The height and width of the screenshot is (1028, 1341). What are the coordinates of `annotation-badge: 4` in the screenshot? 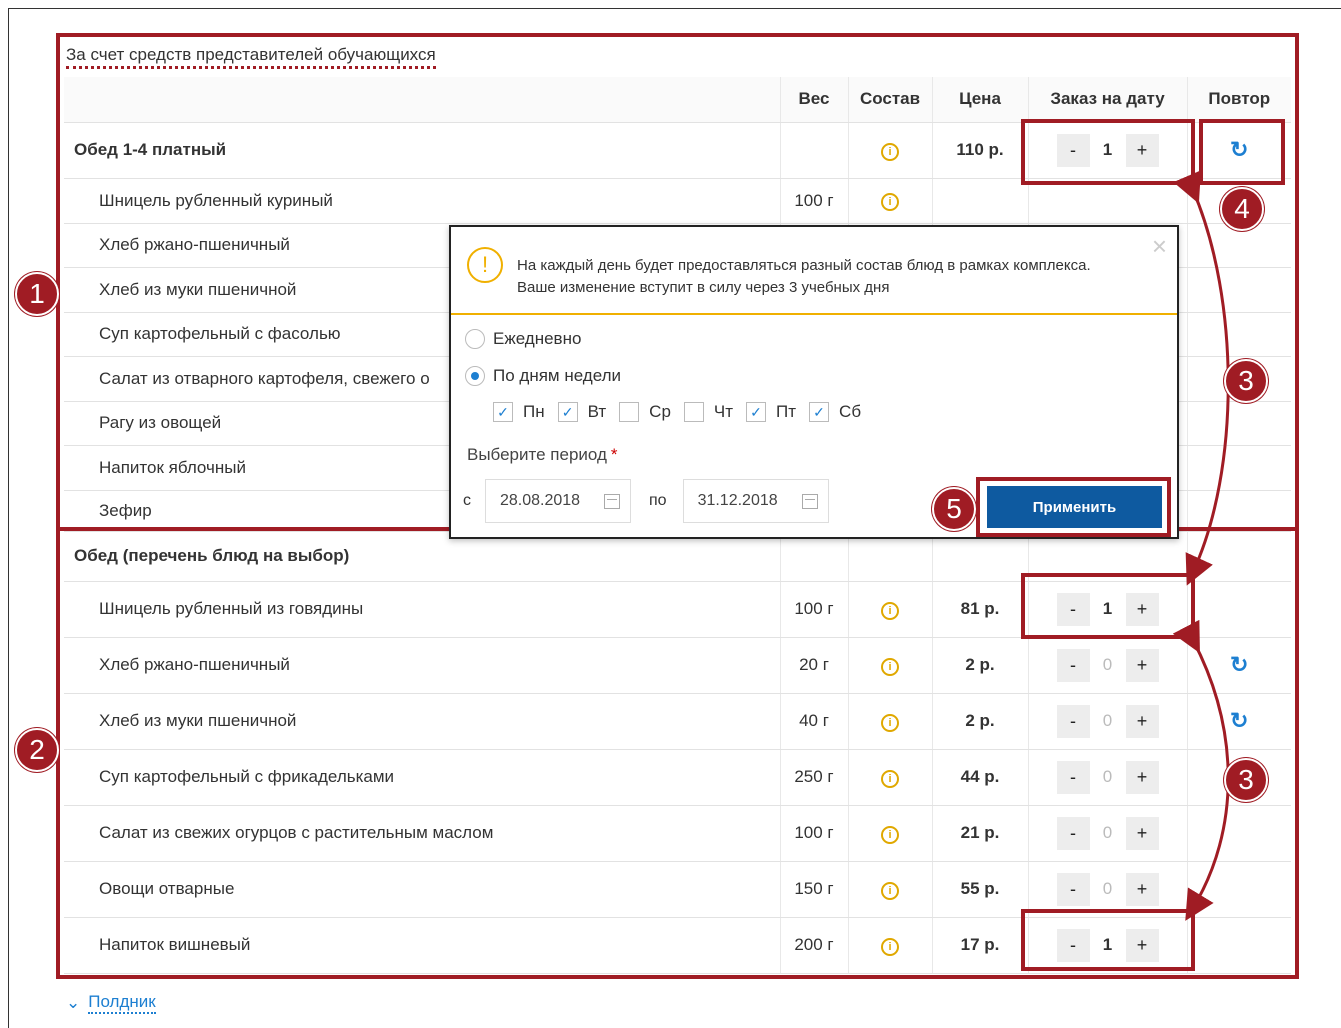 It's located at (1242, 209).